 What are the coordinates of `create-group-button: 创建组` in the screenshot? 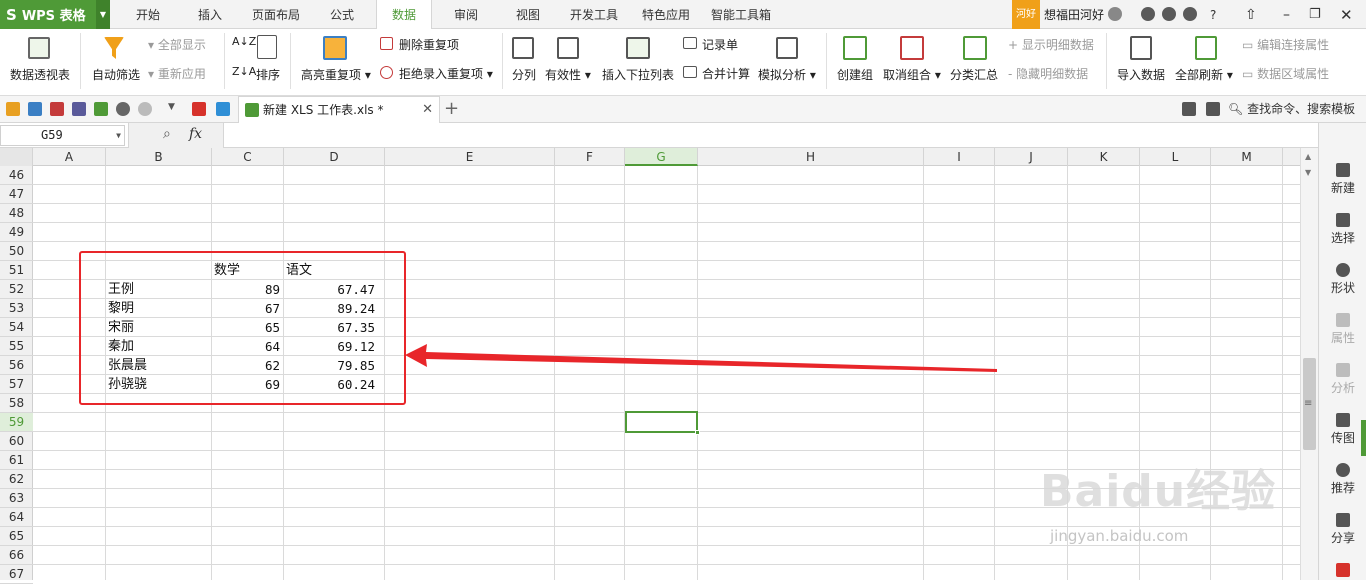 It's located at (855, 74).